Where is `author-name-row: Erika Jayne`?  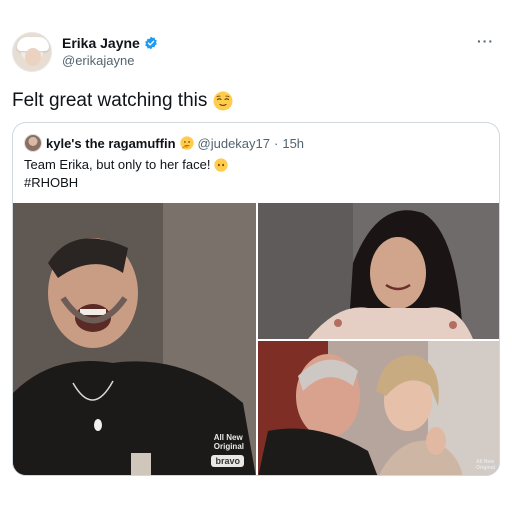
author-name-row: Erika Jayne is located at coordinates (110, 43).